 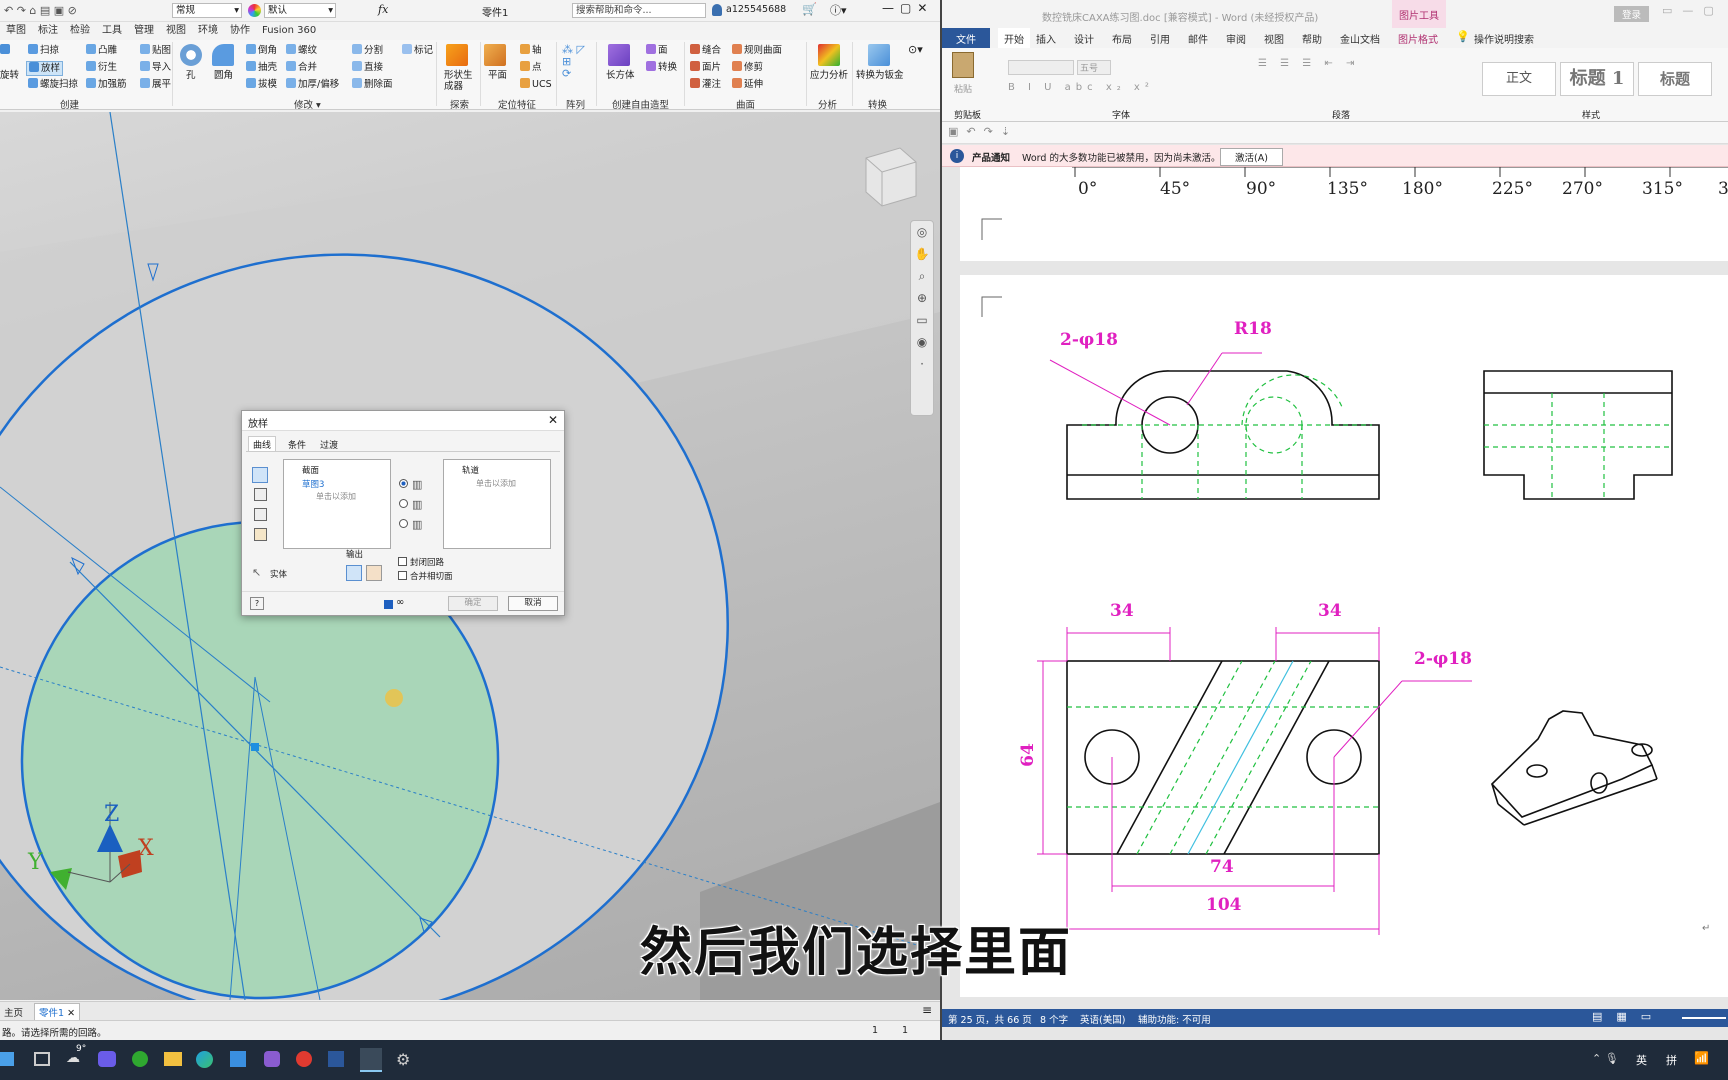 I want to click on face-button: 面, so click(x=657, y=50).